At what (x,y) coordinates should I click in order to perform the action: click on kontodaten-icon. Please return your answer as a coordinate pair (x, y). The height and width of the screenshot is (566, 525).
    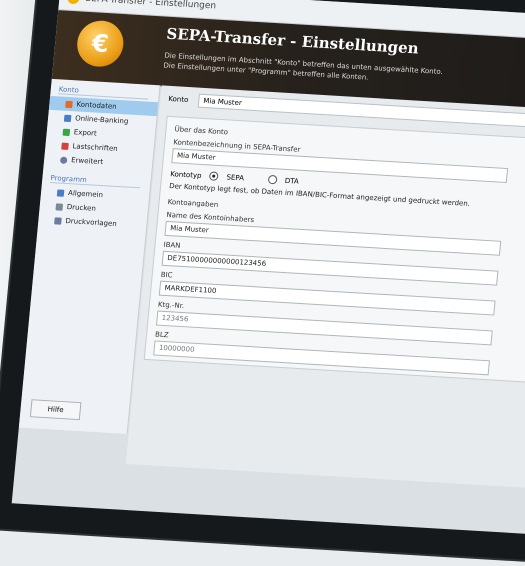
    Looking at the image, I should click on (69, 104).